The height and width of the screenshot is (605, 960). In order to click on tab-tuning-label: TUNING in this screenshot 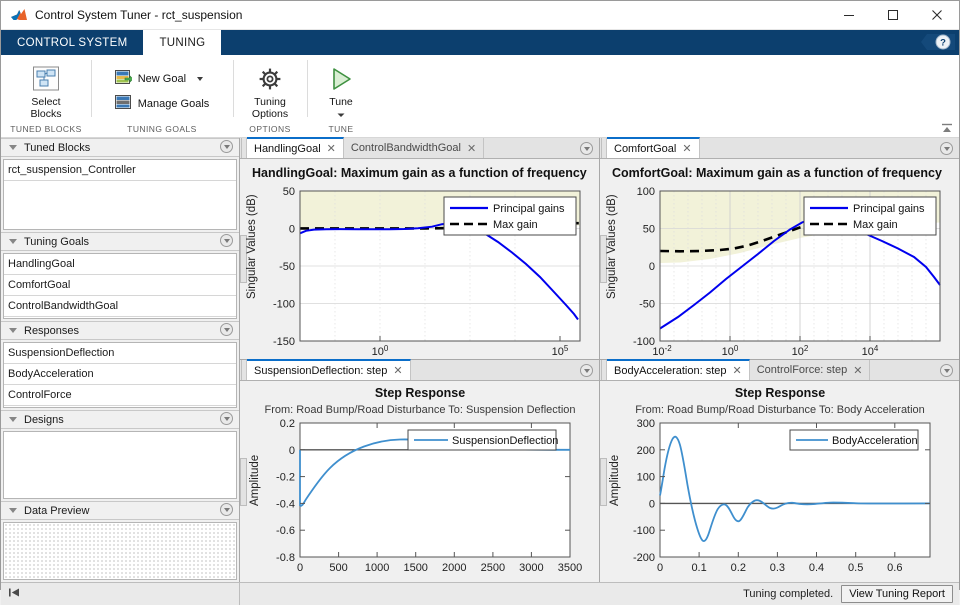, I will do `click(182, 42)`.